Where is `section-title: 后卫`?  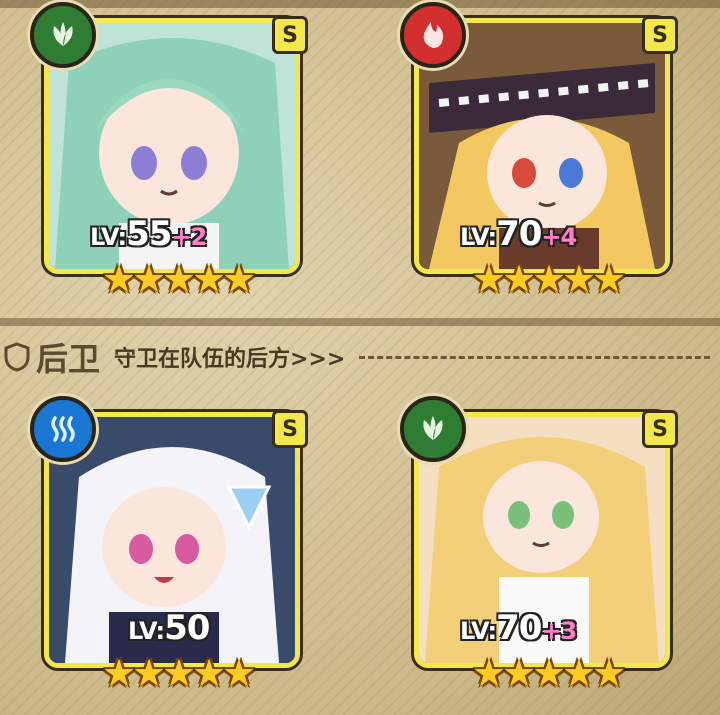 section-title: 后卫 is located at coordinates (68, 359).